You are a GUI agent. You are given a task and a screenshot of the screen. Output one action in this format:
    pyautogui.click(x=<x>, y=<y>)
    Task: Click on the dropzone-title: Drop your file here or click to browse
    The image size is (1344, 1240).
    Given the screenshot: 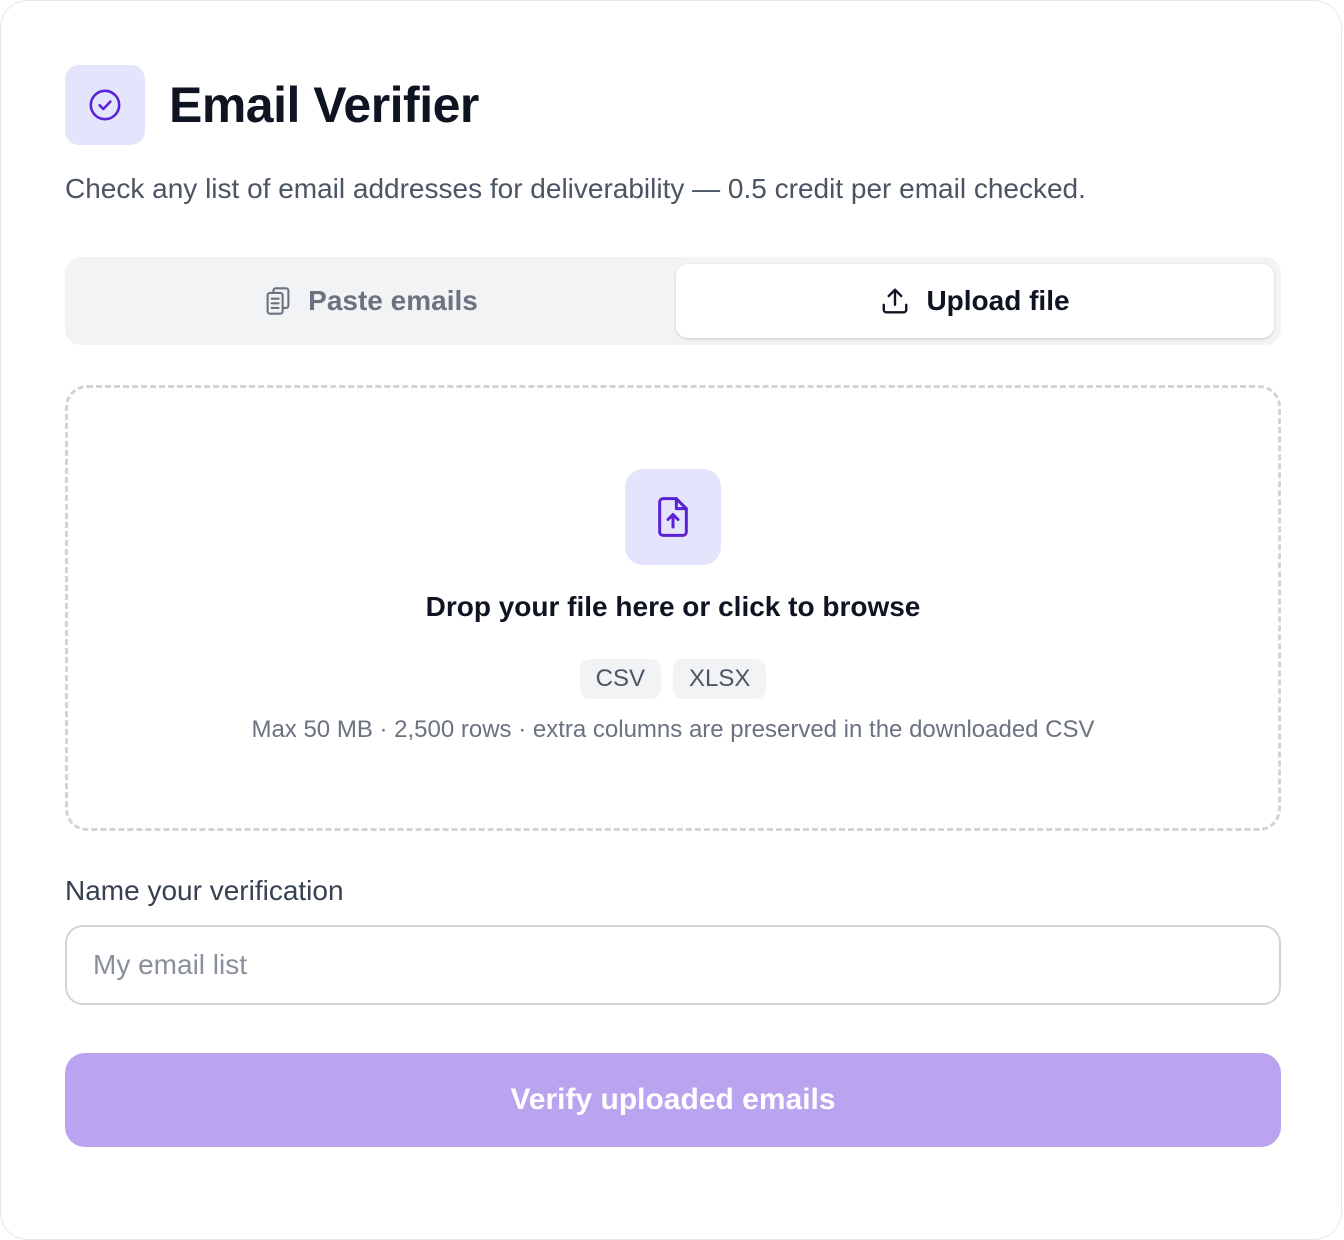 What is the action you would take?
    pyautogui.click(x=673, y=606)
    